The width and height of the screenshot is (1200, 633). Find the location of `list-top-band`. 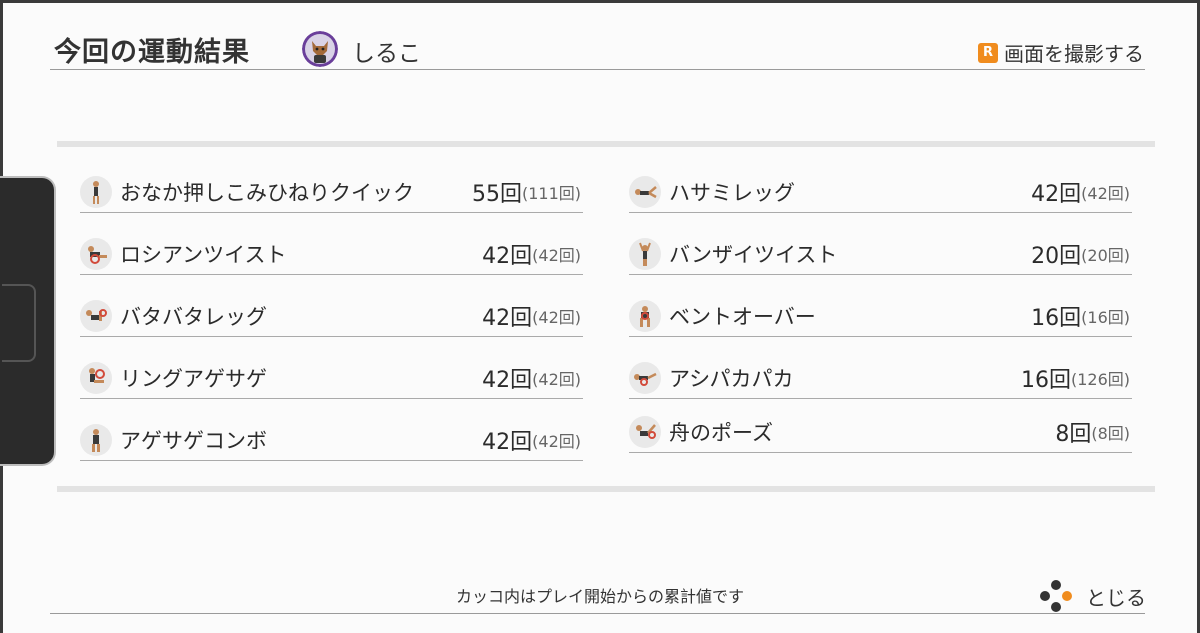

list-top-band is located at coordinates (606, 144).